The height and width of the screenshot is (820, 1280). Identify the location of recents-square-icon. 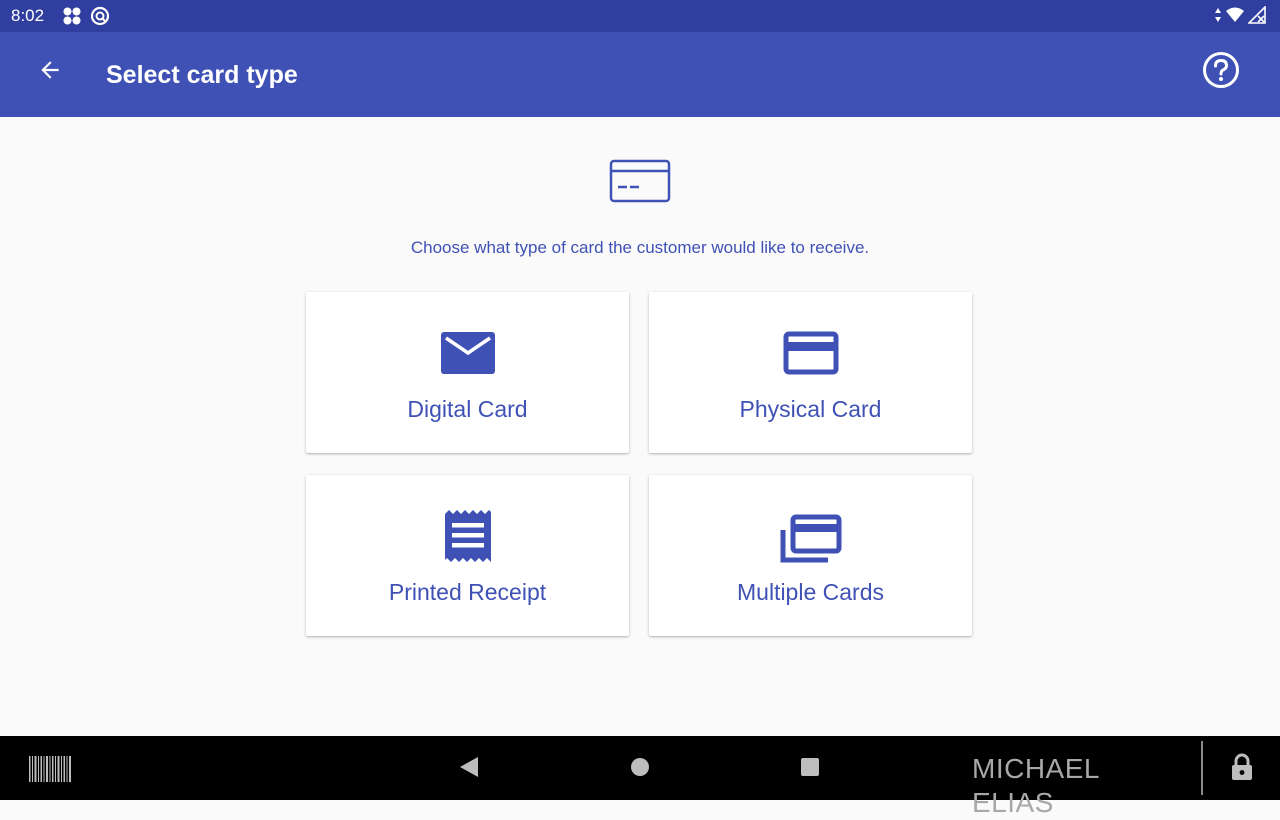
(810, 769).